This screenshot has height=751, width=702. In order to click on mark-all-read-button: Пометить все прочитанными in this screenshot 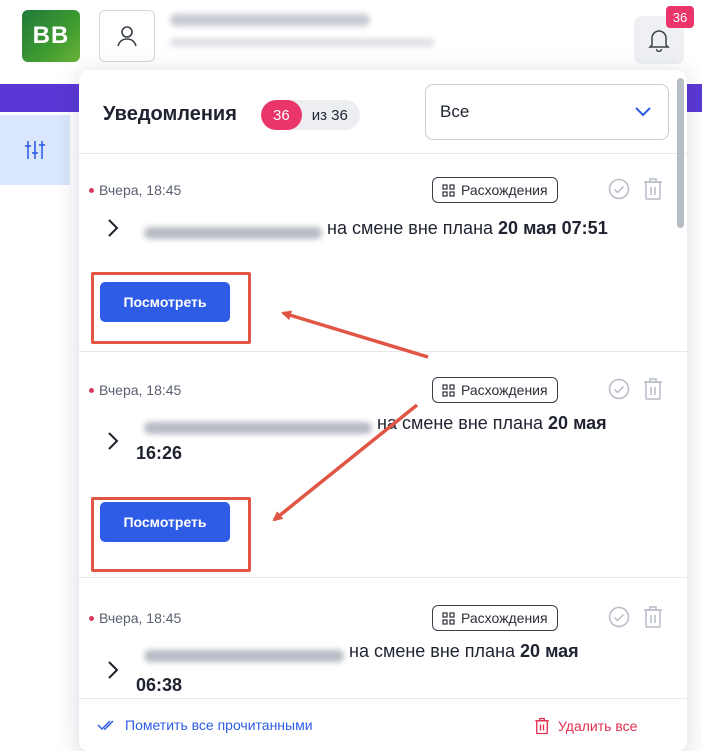, I will do `click(205, 725)`.